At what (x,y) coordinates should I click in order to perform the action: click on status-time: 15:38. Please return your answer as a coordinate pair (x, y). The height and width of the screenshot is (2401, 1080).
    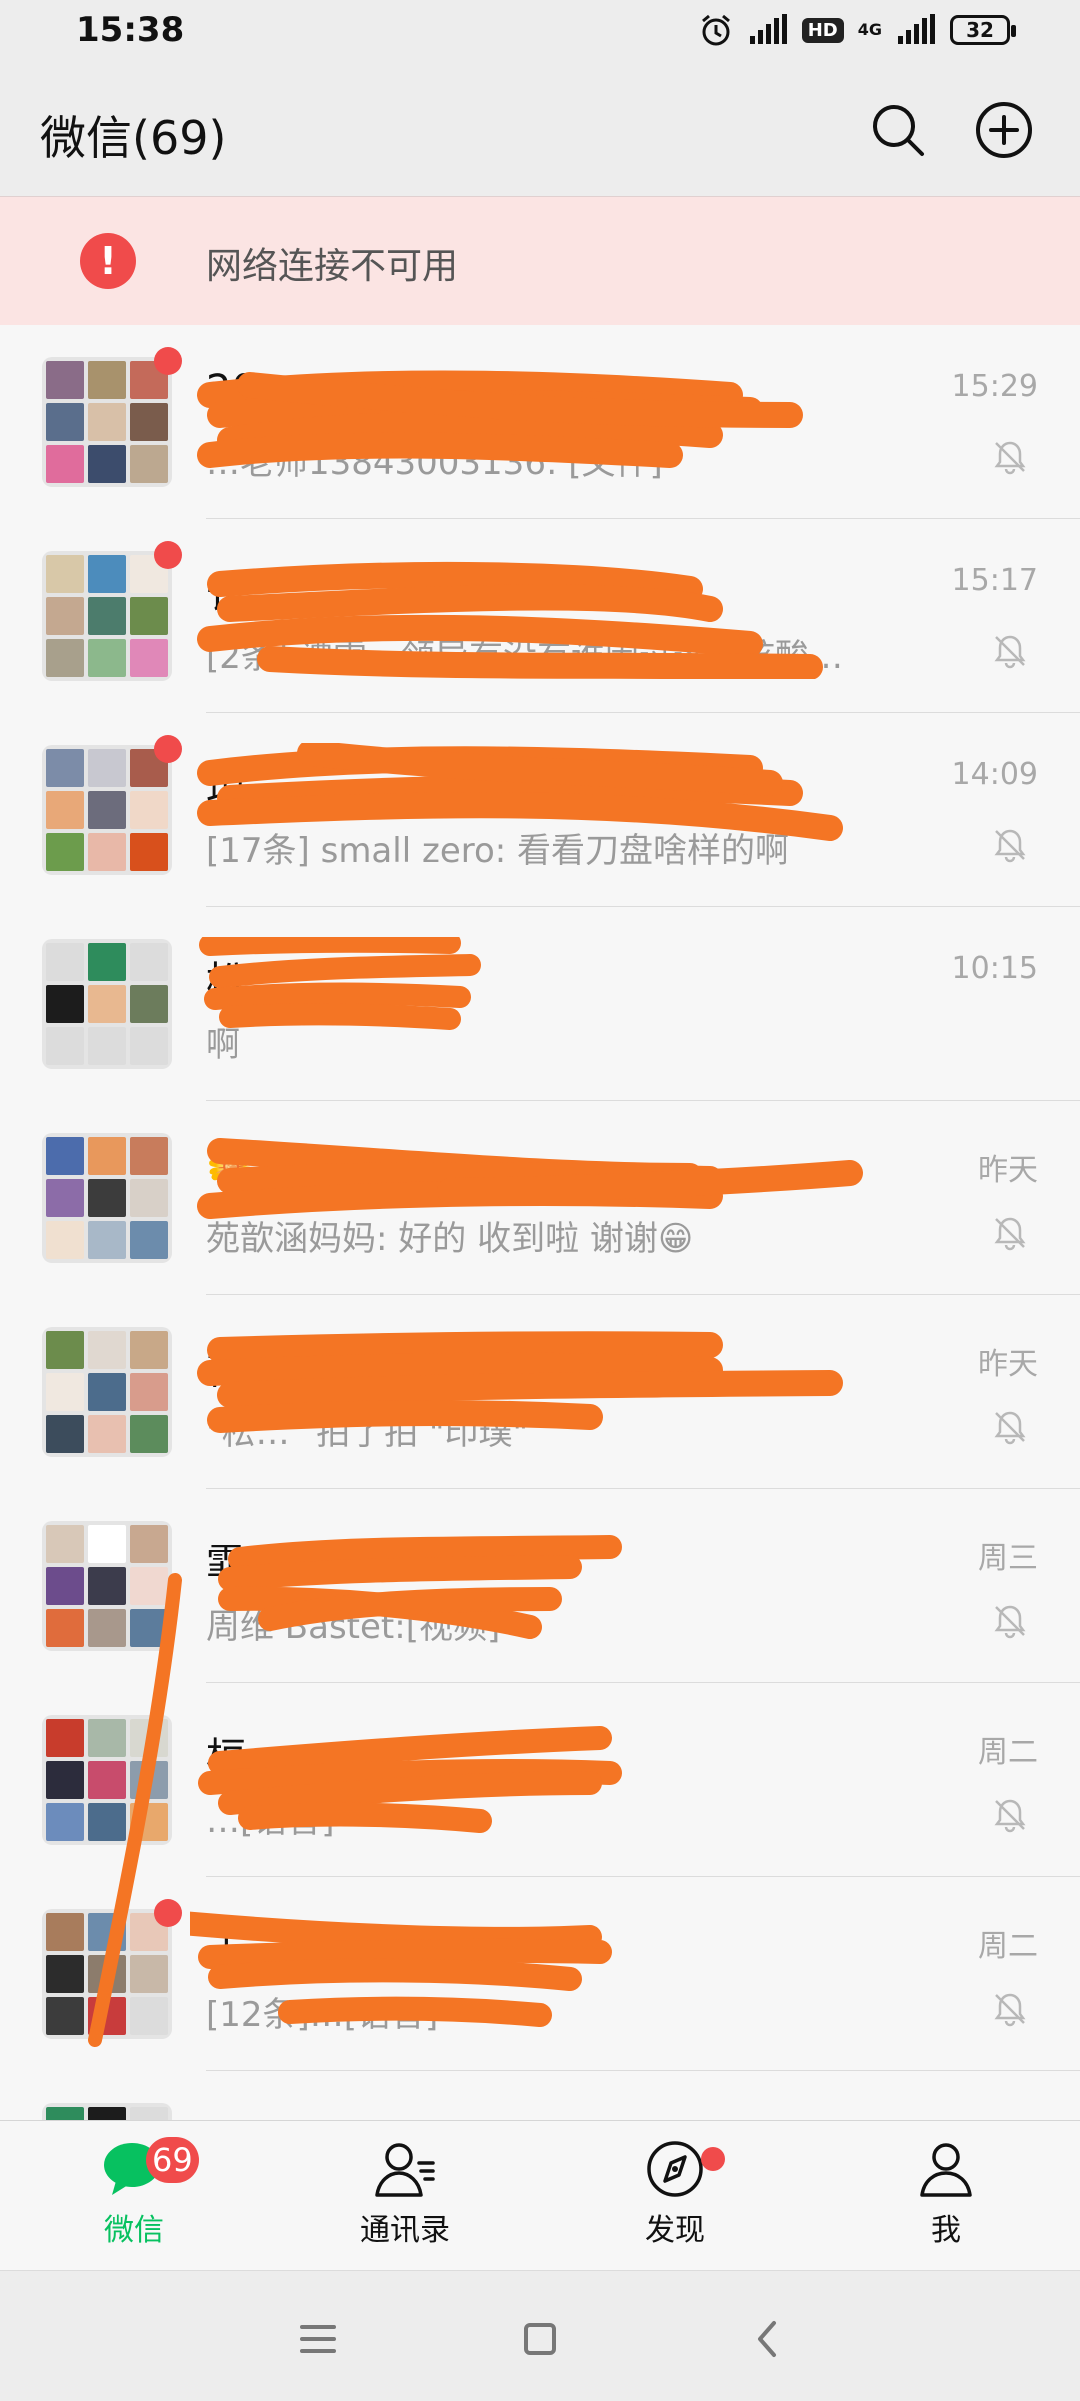
    Looking at the image, I should click on (130, 30).